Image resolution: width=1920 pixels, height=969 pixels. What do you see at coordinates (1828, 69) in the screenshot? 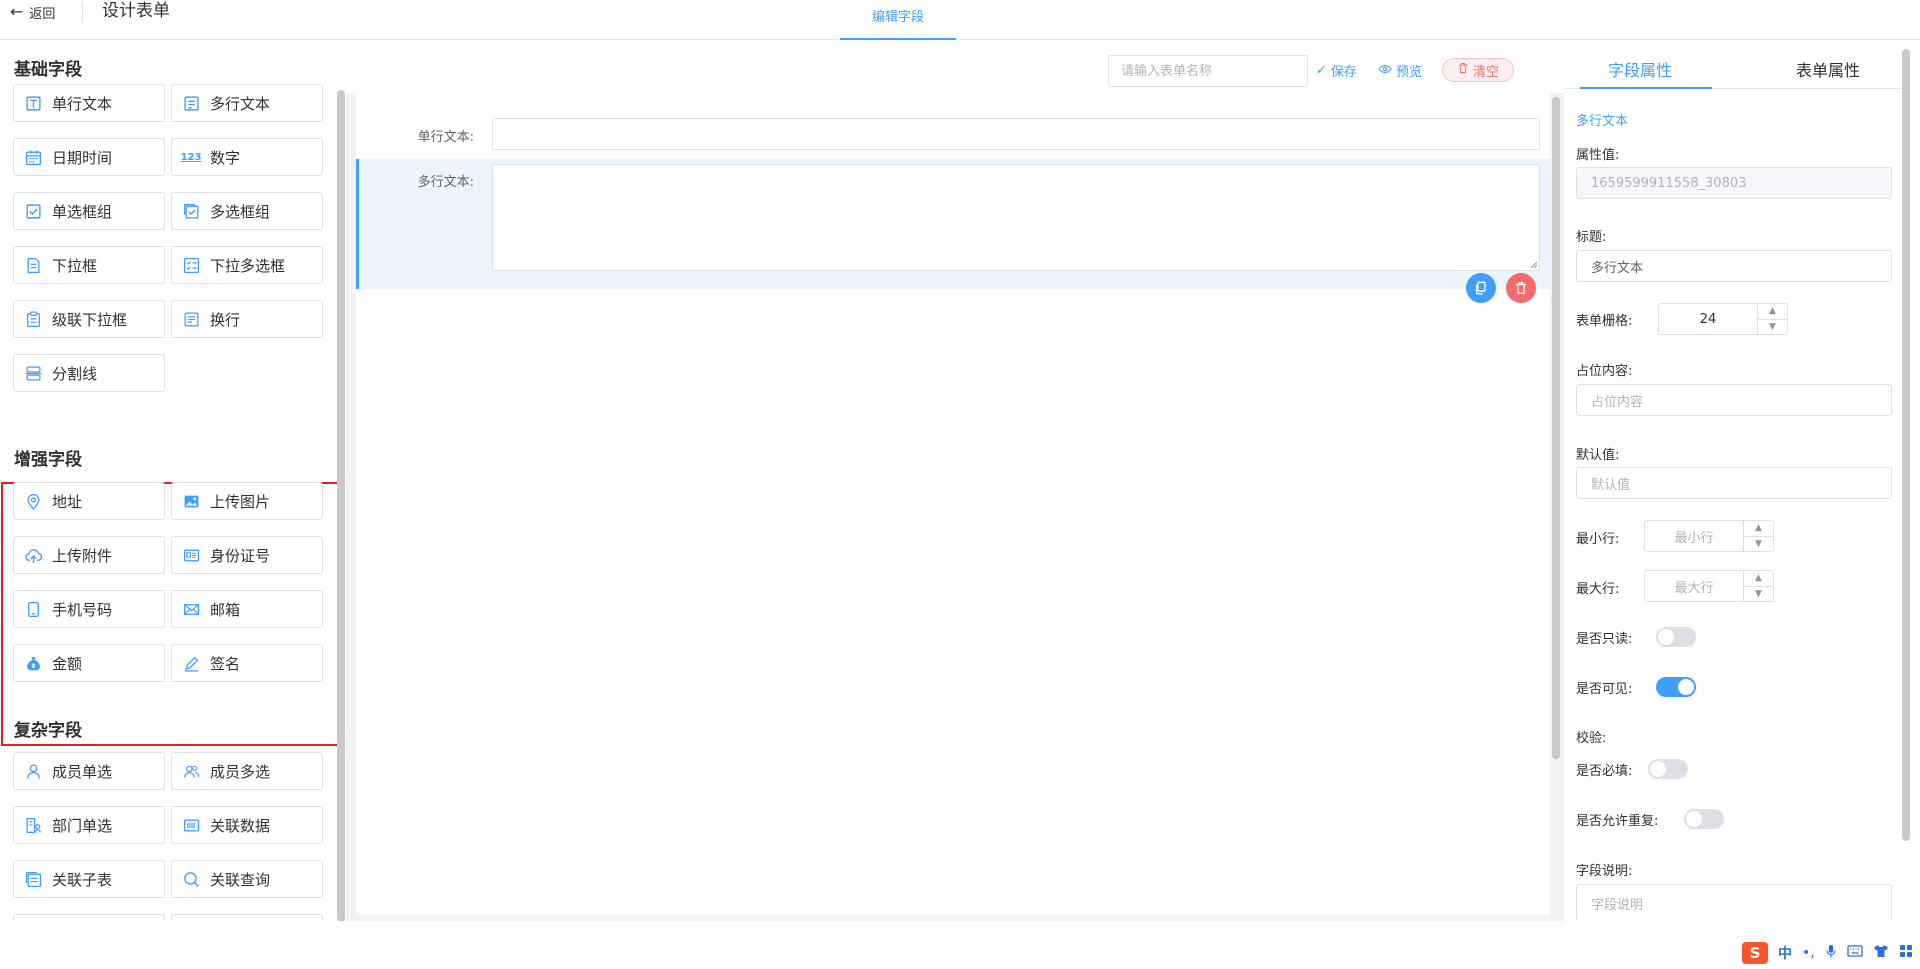
I see `tab-form-properties: 表单属性` at bounding box center [1828, 69].